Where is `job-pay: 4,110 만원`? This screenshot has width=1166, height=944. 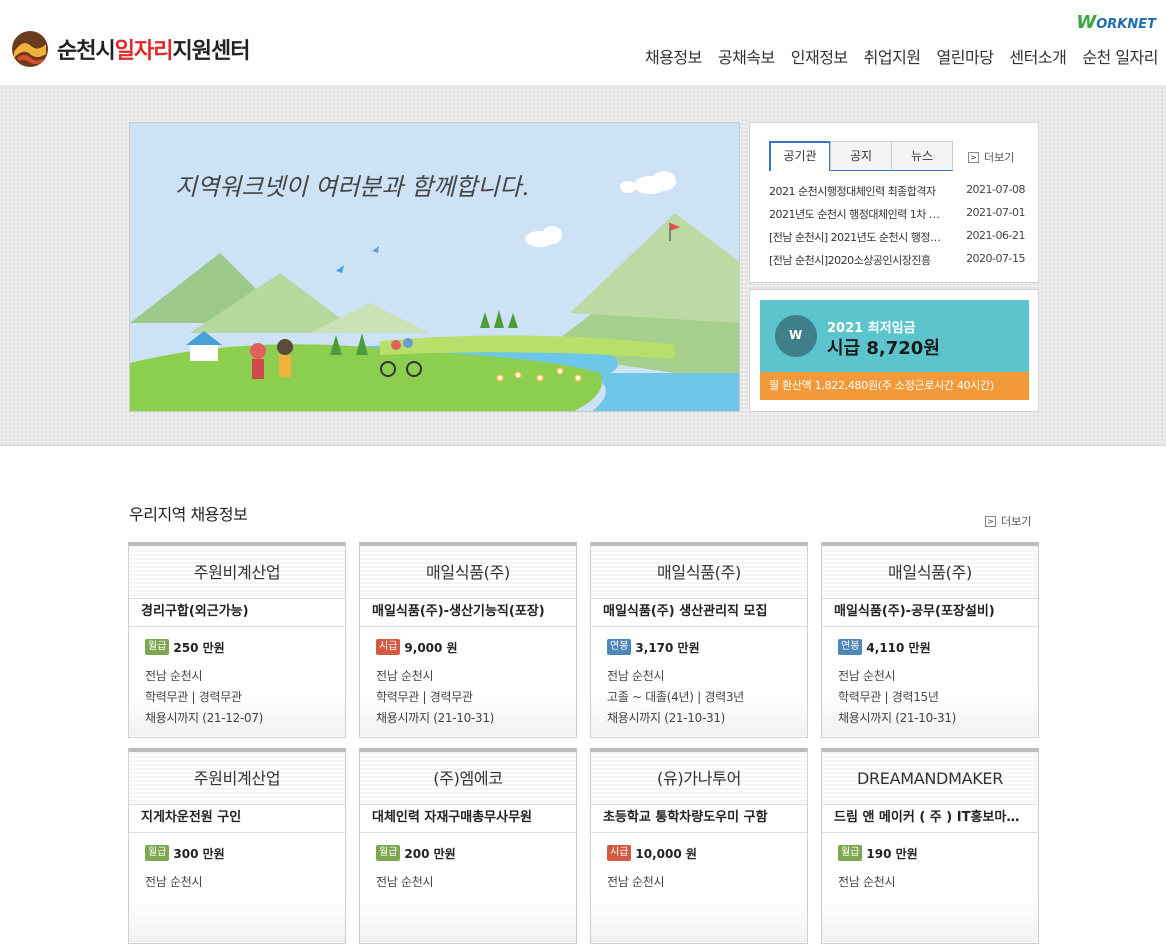 job-pay: 4,110 만원 is located at coordinates (898, 647).